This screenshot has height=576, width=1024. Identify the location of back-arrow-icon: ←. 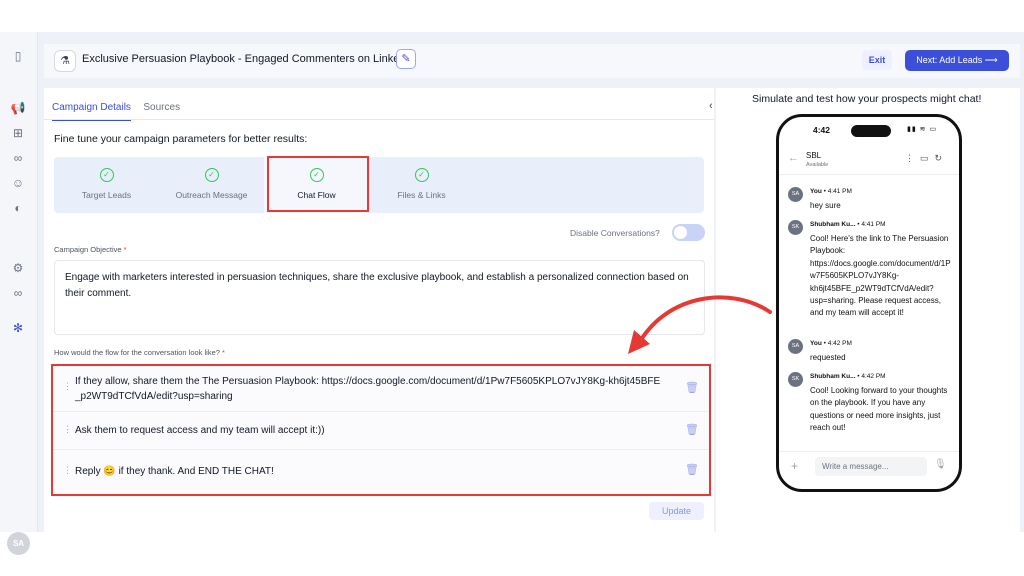
(793, 158).